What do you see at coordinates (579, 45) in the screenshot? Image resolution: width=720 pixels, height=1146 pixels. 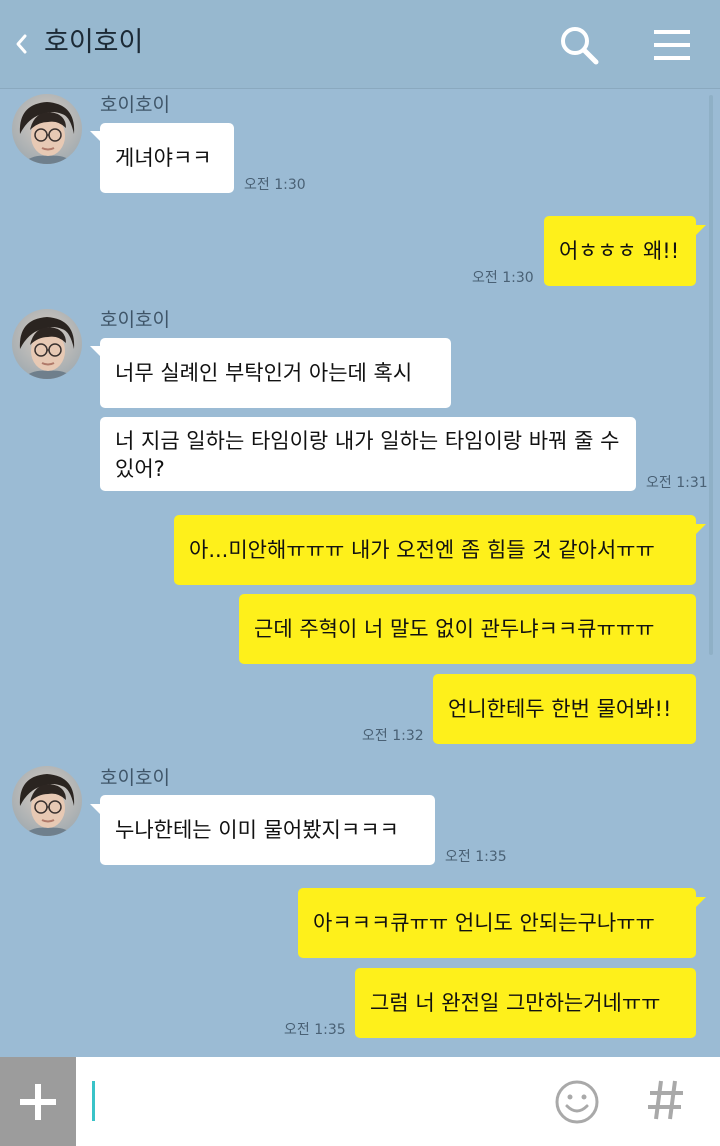 I see `search-icon` at bounding box center [579, 45].